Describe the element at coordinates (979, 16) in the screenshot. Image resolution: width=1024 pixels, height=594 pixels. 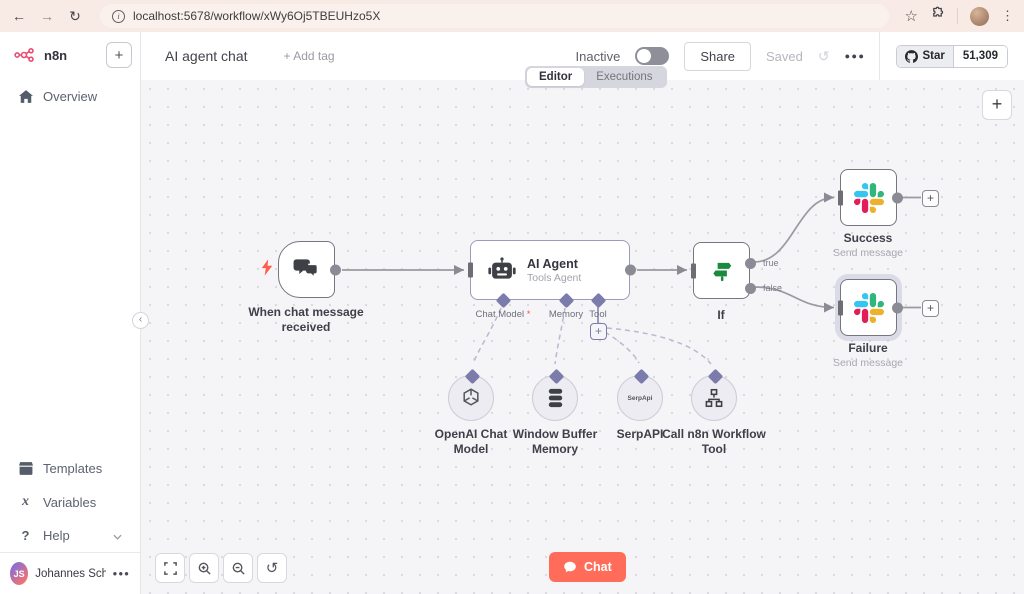
I see `browser-profile-avatar` at that location.